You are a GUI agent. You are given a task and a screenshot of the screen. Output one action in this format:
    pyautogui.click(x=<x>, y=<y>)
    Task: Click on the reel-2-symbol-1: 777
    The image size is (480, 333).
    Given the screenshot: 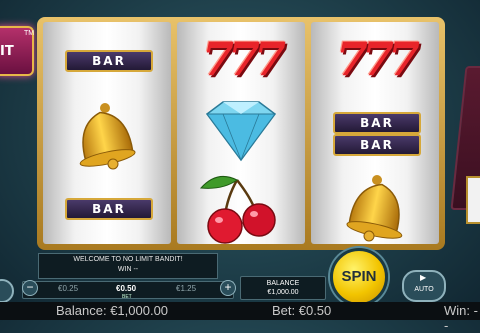 What is the action you would take?
    pyautogui.click(x=241, y=59)
    